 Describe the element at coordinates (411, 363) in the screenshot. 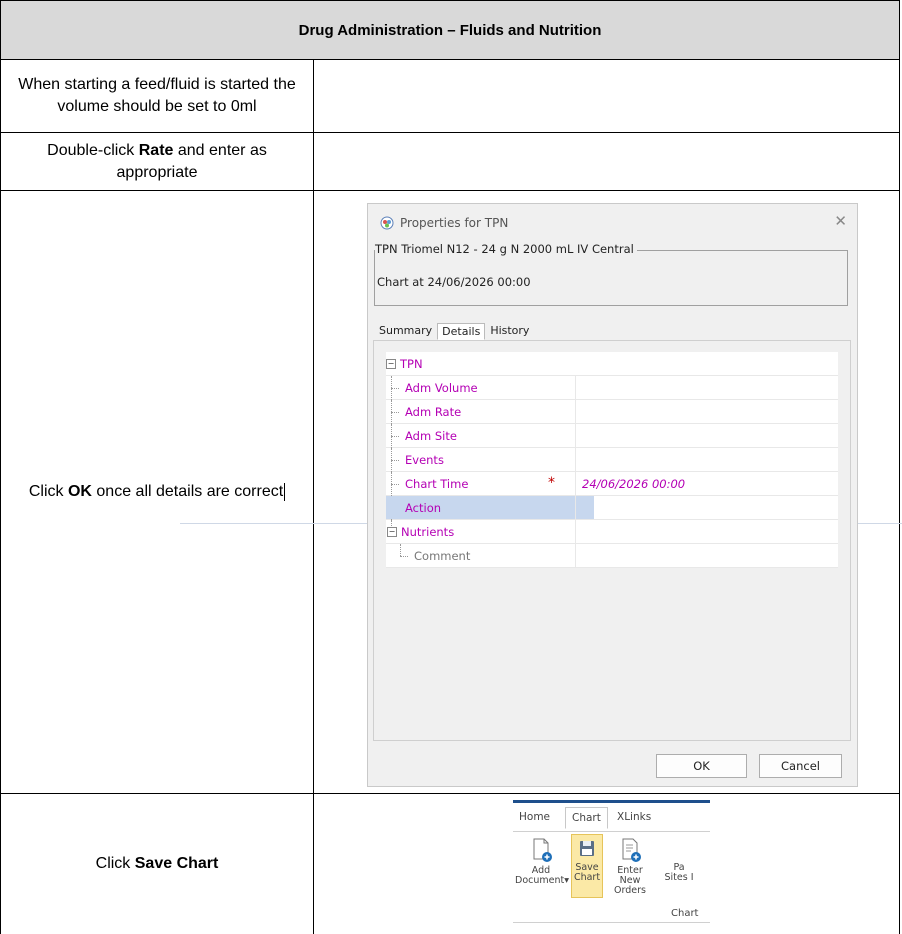

I see `tpn-label: TPN` at that location.